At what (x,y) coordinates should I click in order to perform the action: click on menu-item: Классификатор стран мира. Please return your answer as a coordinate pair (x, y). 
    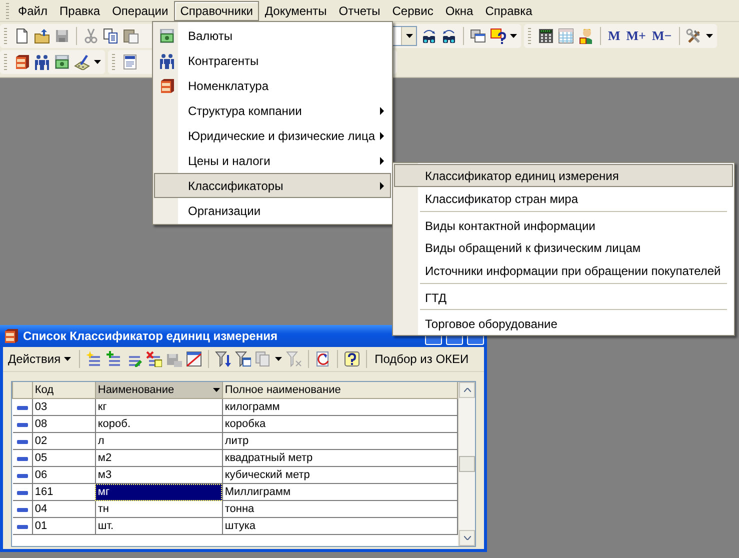
    Looking at the image, I should click on (563, 198).